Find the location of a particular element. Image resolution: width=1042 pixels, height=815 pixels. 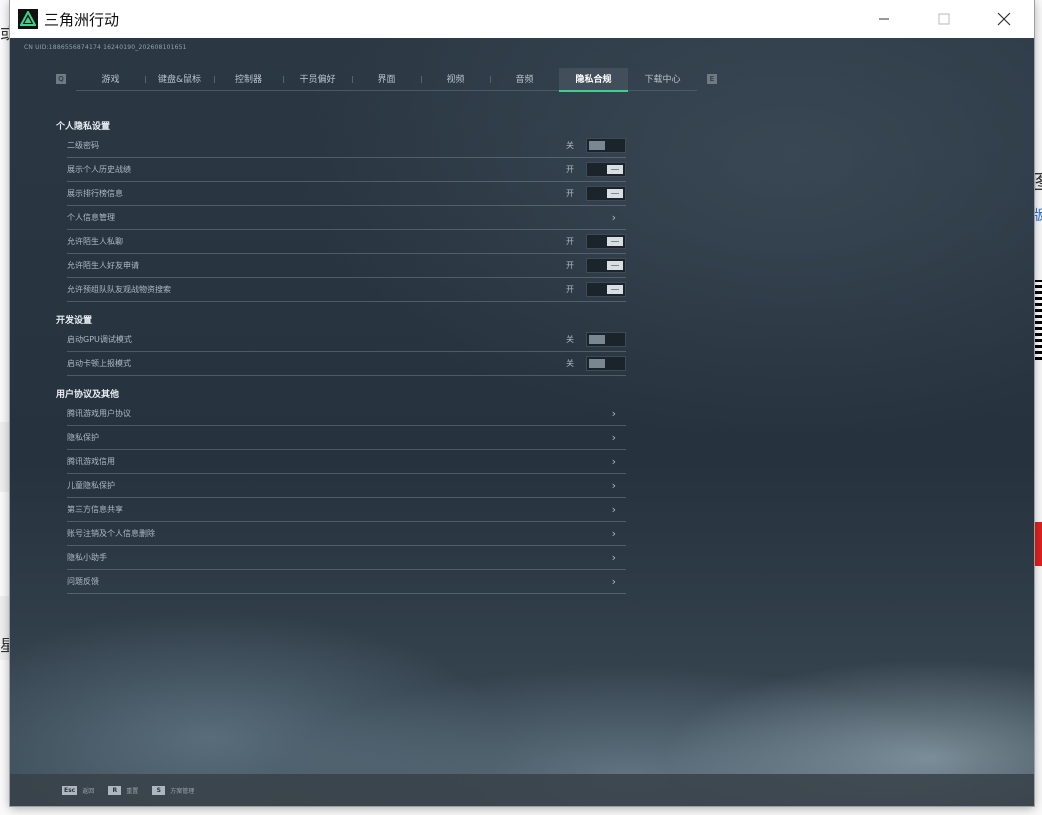

toggle-stranger-chat is located at coordinates (606, 241).